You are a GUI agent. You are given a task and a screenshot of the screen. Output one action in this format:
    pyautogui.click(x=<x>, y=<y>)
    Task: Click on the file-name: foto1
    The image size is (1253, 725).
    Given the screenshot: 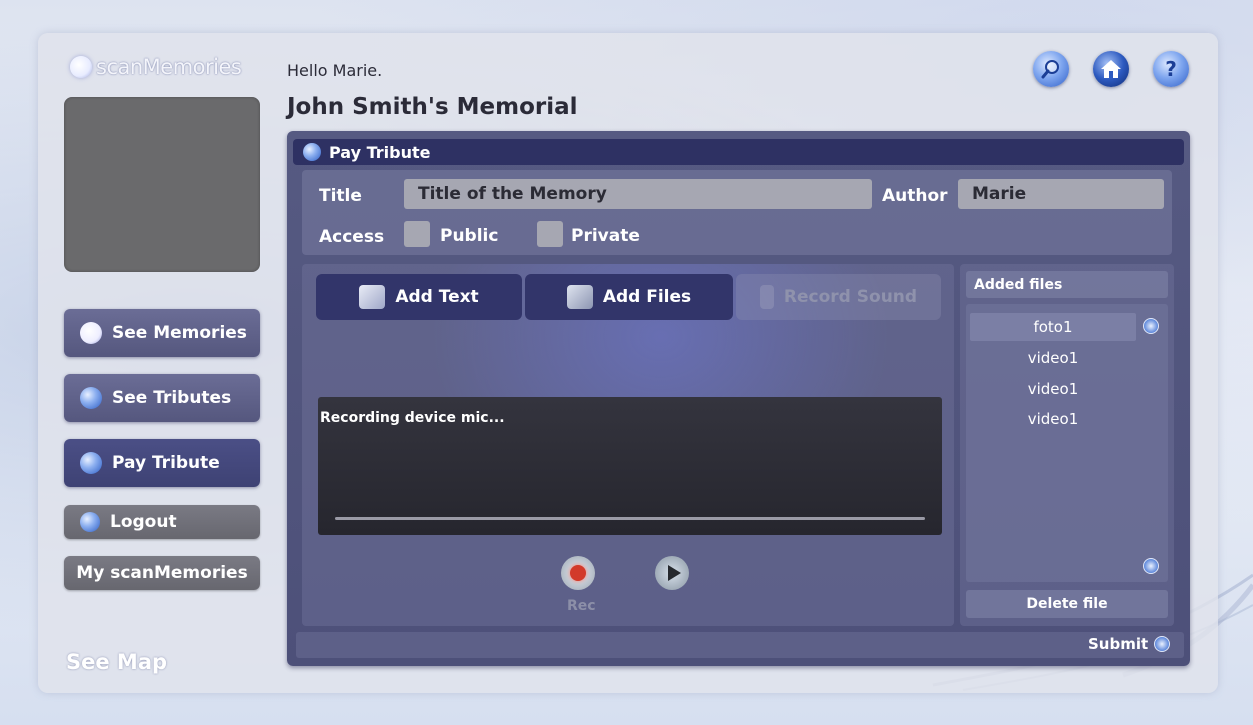 What is the action you would take?
    pyautogui.click(x=1053, y=327)
    